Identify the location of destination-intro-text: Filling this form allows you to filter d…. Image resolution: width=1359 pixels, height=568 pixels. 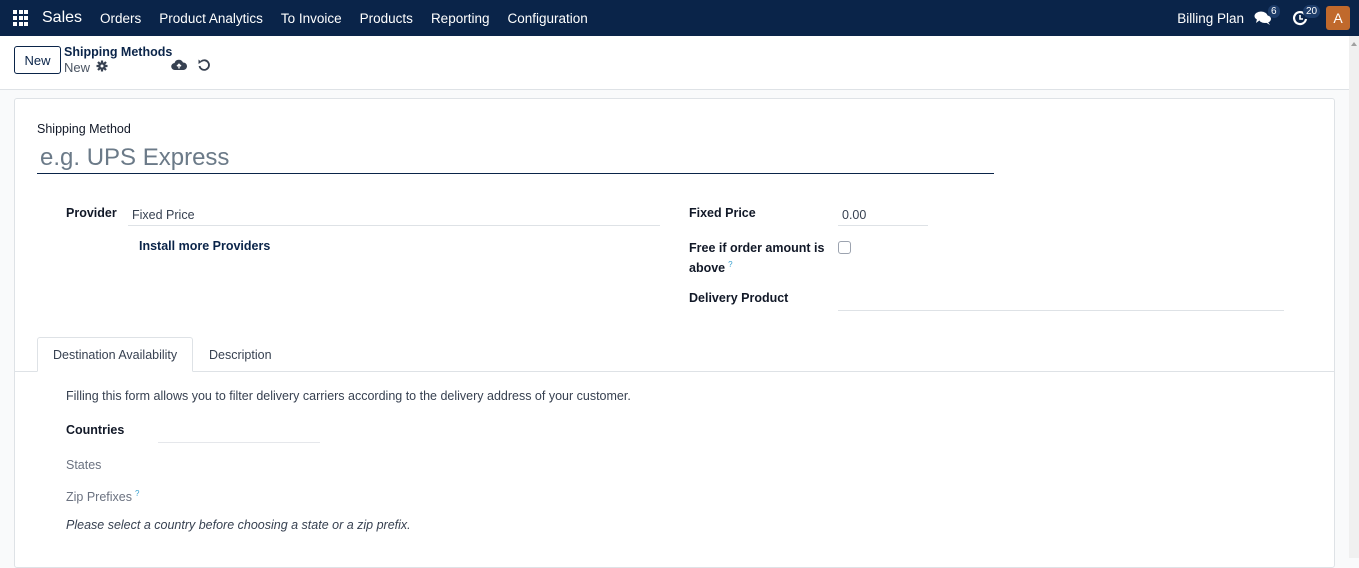
(348, 396).